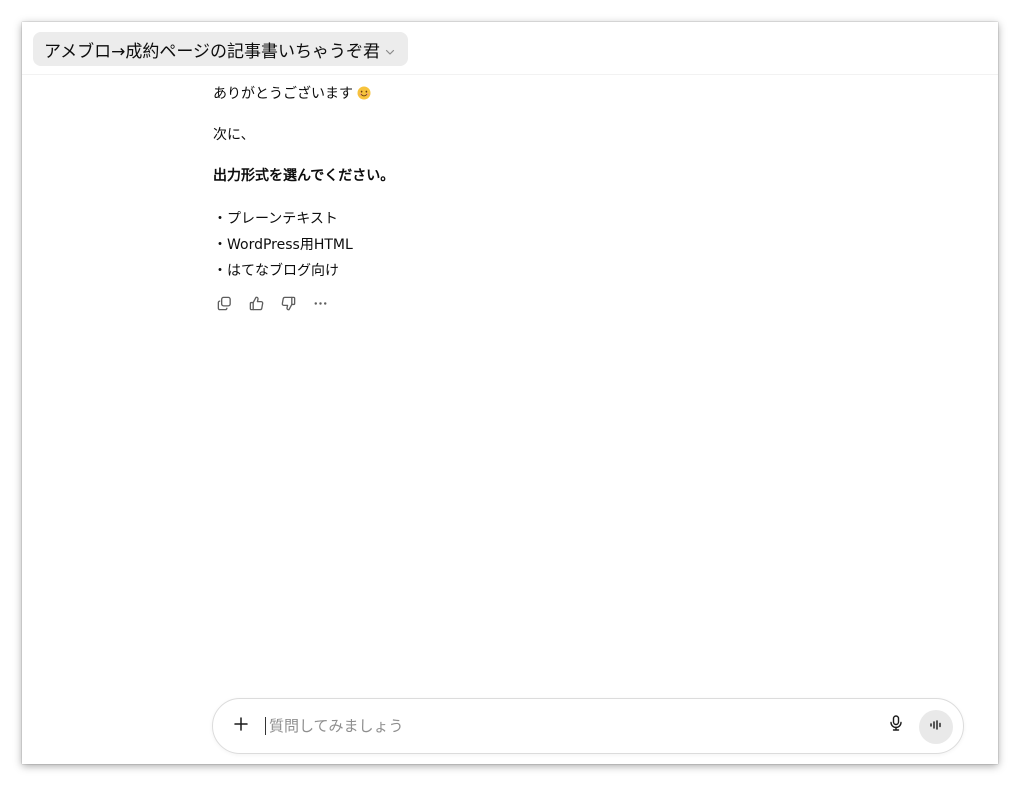 This screenshot has height=789, width=1024. I want to click on list-item: ・プレーンテキスト, so click(275, 219).